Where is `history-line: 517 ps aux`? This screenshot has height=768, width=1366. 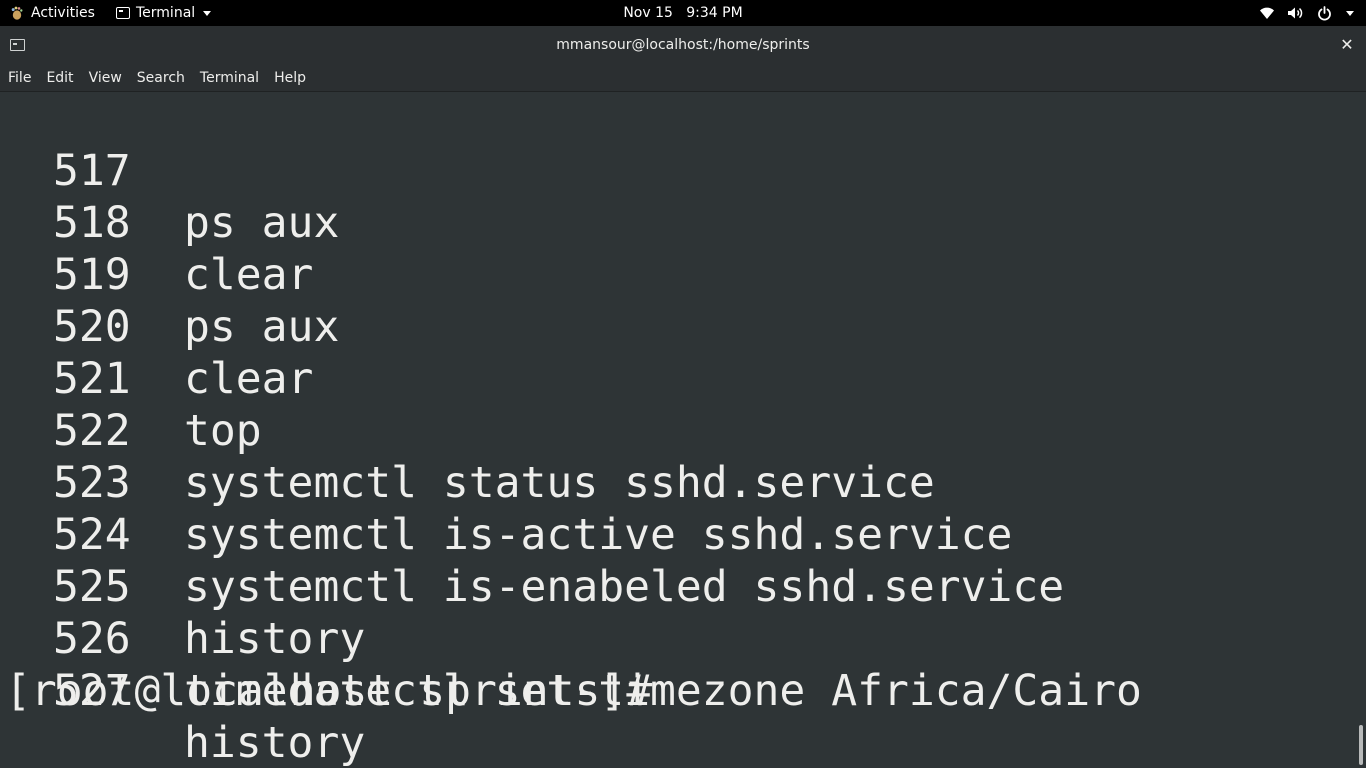 history-line: 517 ps aux is located at coordinates (169, 170).